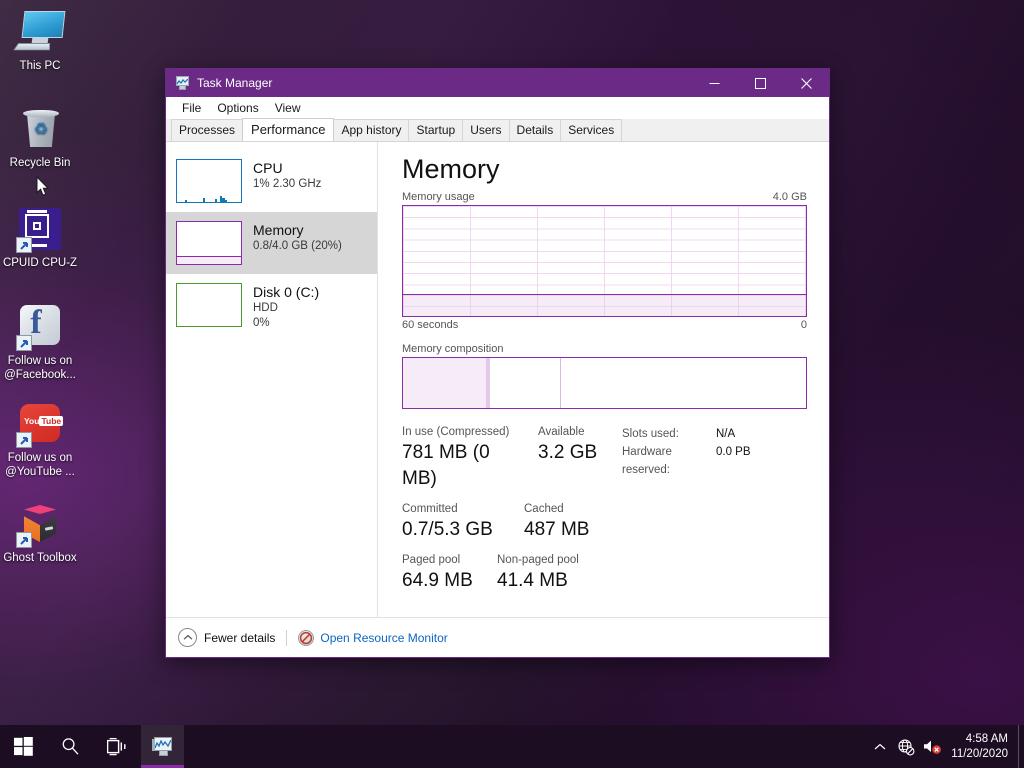 The width and height of the screenshot is (1024, 768). I want to click on memory-usage-graph-header: Memory usage 4.0 GB, so click(604, 197).